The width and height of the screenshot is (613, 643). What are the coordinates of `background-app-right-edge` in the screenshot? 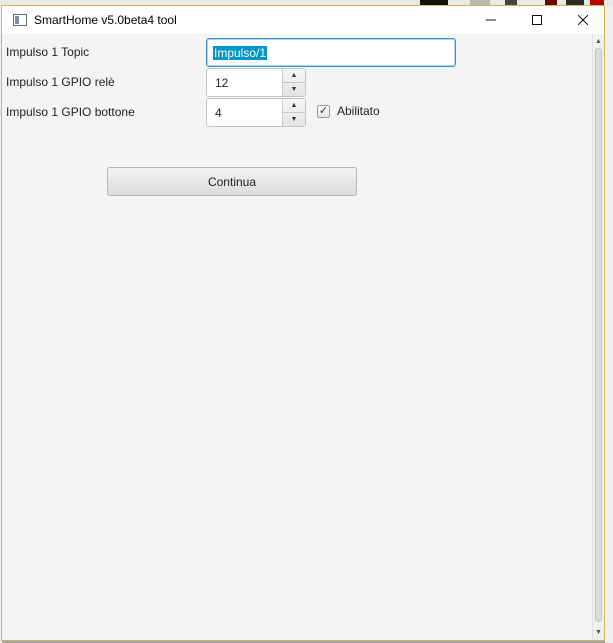 It's located at (609, 324).